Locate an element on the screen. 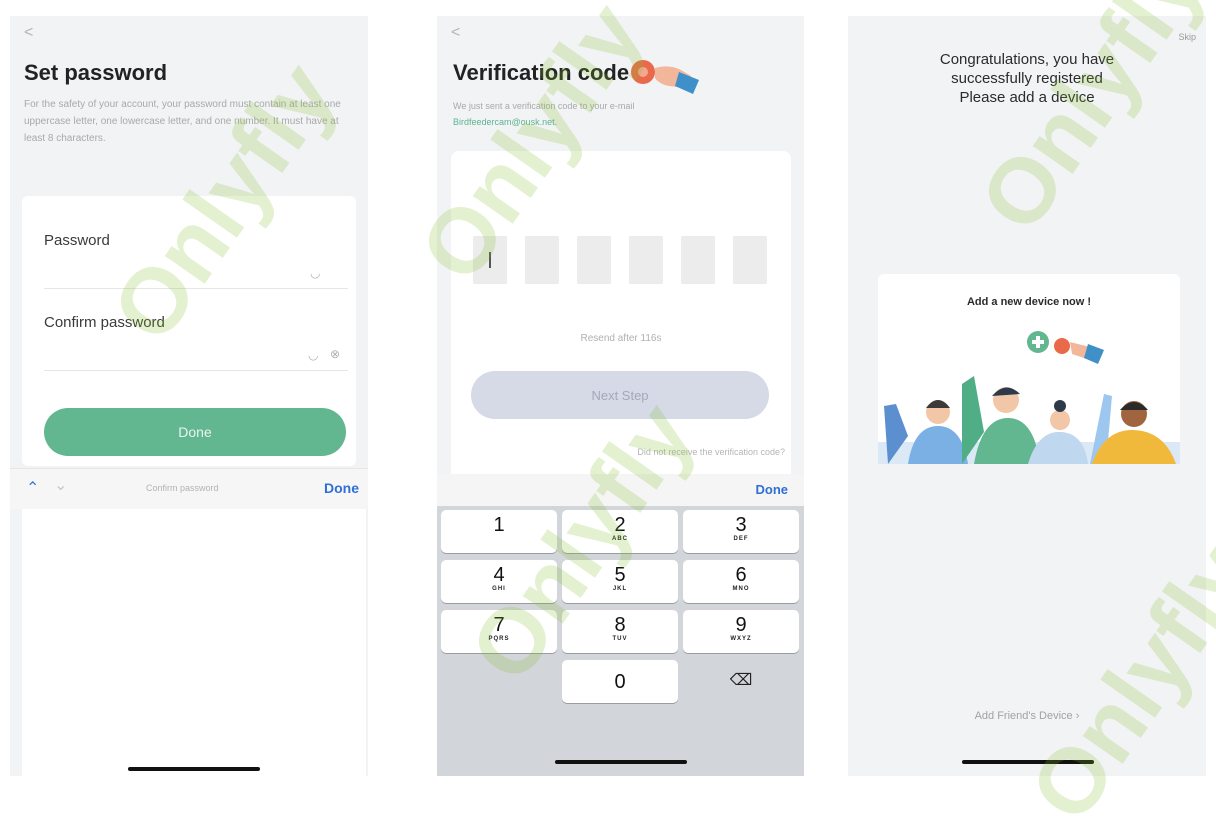  chevron-up-icon: ⌃ is located at coordinates (32, 488).